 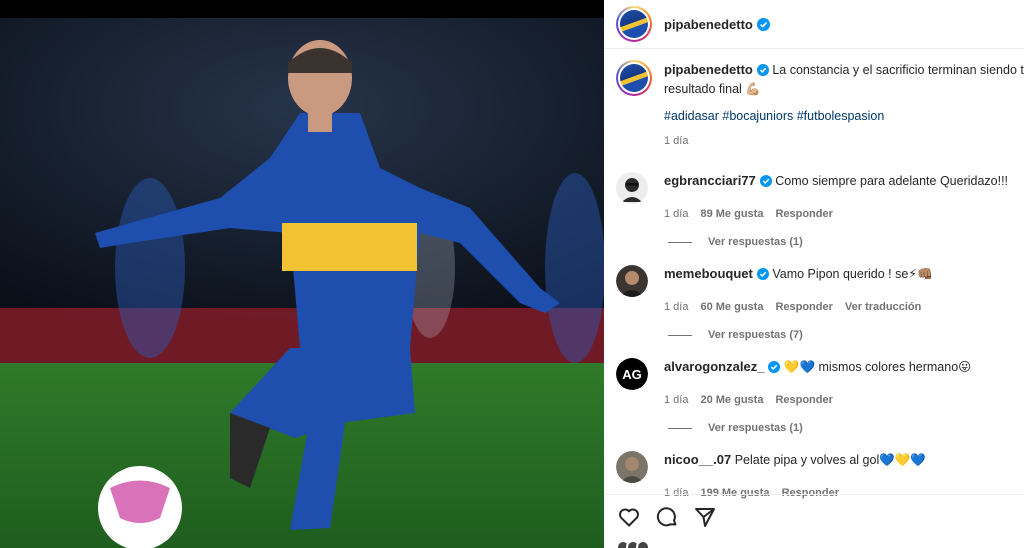 I want to click on view-replies-button: Ver respuestas (7), so click(x=846, y=335).